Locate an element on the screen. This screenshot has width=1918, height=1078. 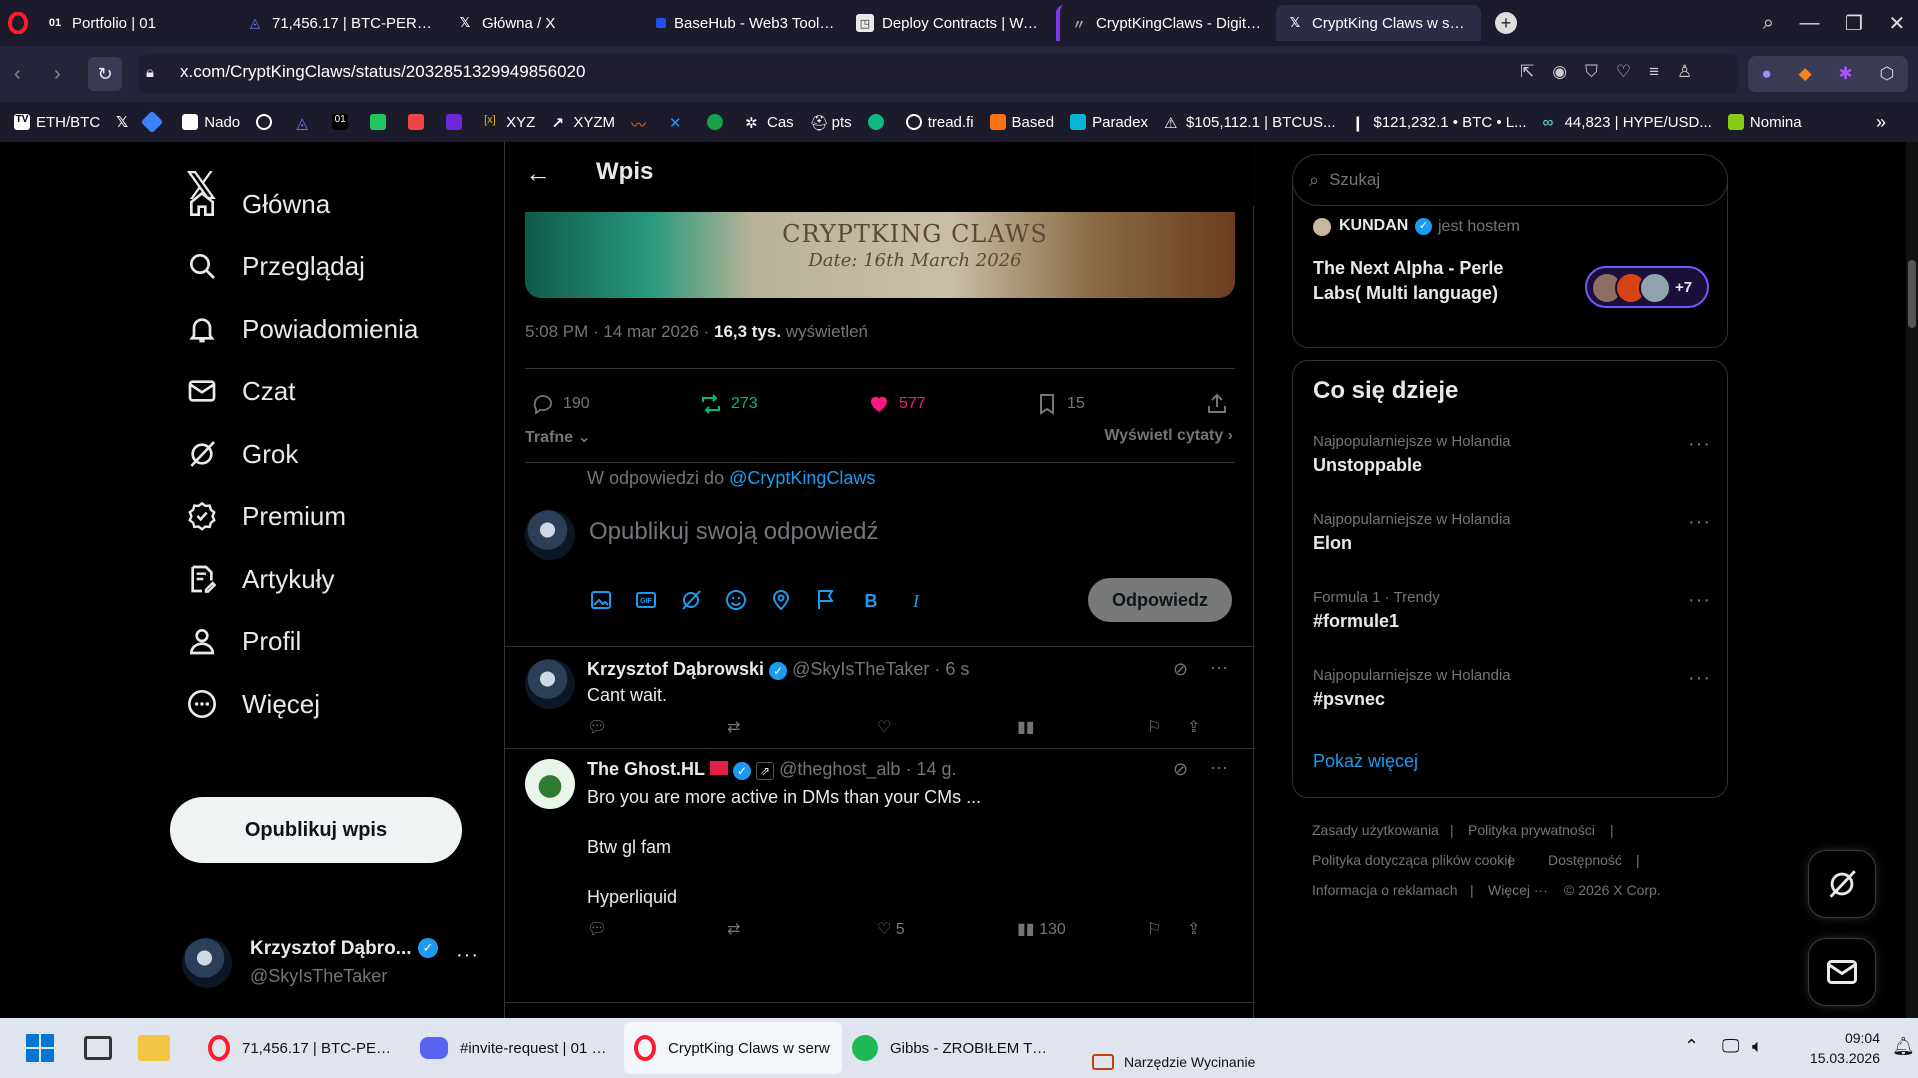
views-action: ▮▮ 130 is located at coordinates (1041, 929).